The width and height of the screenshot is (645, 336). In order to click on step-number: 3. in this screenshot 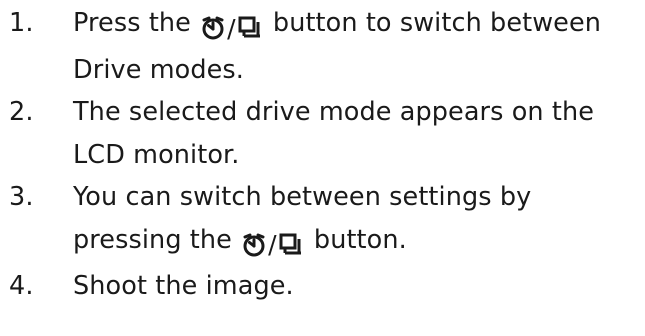, I will do `click(21, 197)`.